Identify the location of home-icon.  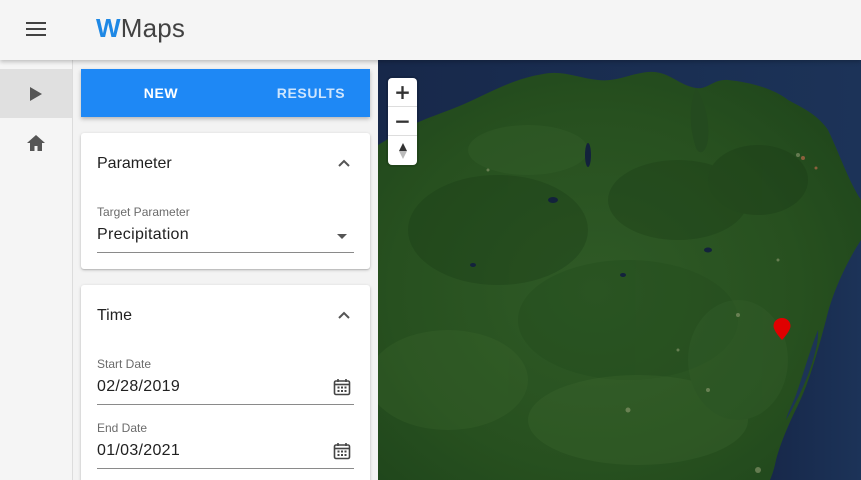
(36, 142).